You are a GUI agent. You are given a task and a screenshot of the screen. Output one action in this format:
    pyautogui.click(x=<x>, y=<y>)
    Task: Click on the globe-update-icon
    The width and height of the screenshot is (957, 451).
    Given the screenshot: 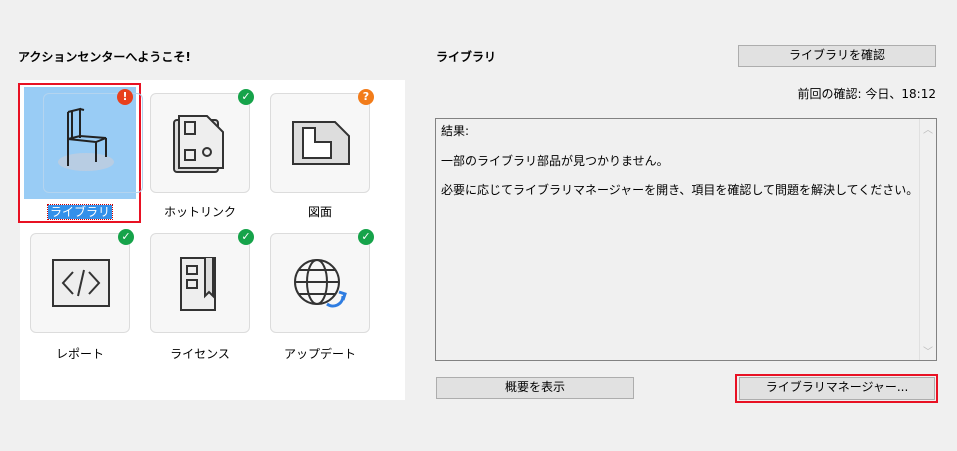 What is the action you would take?
    pyautogui.click(x=320, y=283)
    